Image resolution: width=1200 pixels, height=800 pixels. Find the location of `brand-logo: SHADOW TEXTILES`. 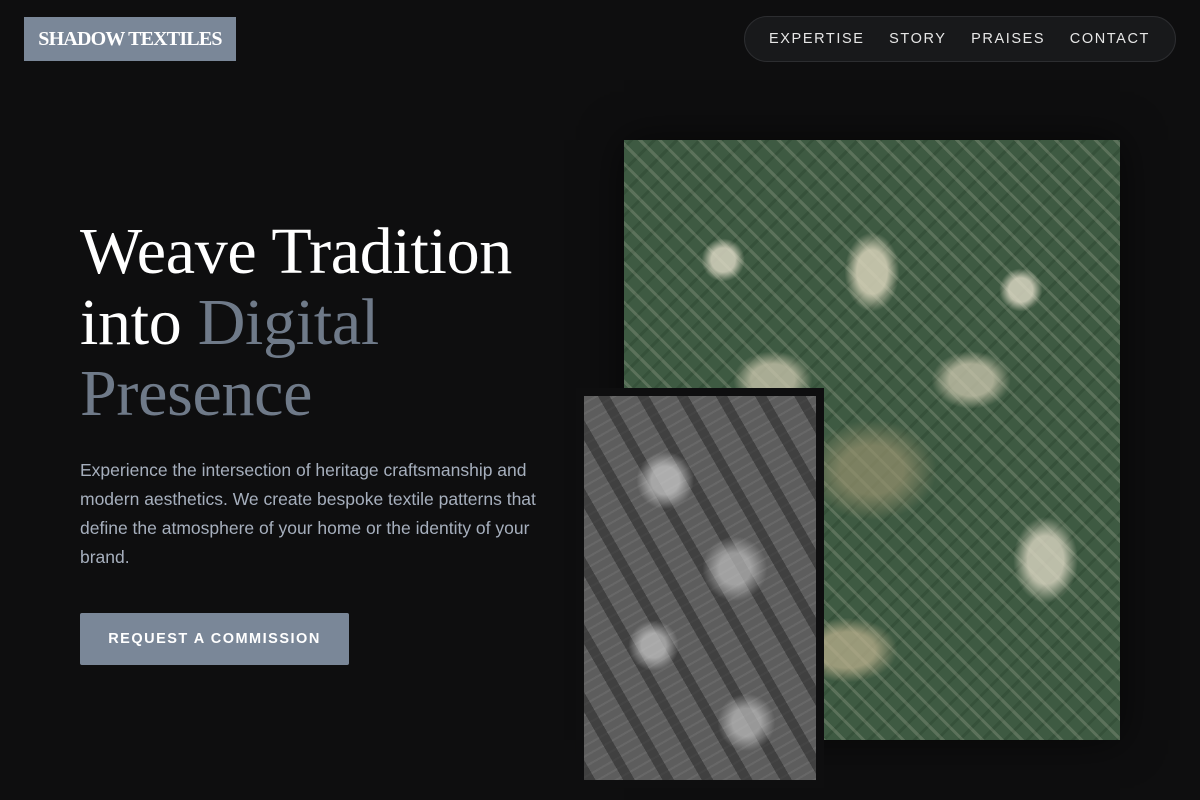

brand-logo: SHADOW TEXTILES is located at coordinates (130, 39).